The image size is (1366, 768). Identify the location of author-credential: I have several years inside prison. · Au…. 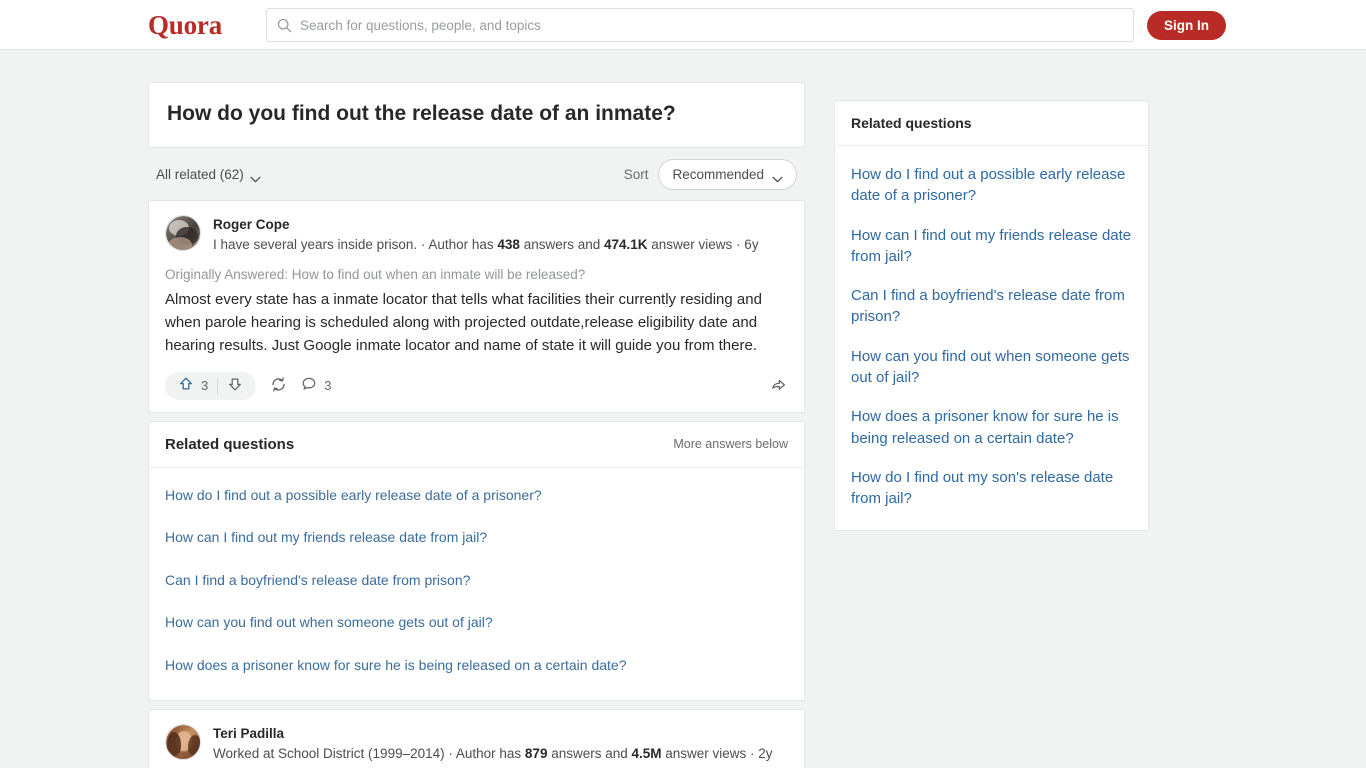
(486, 245).